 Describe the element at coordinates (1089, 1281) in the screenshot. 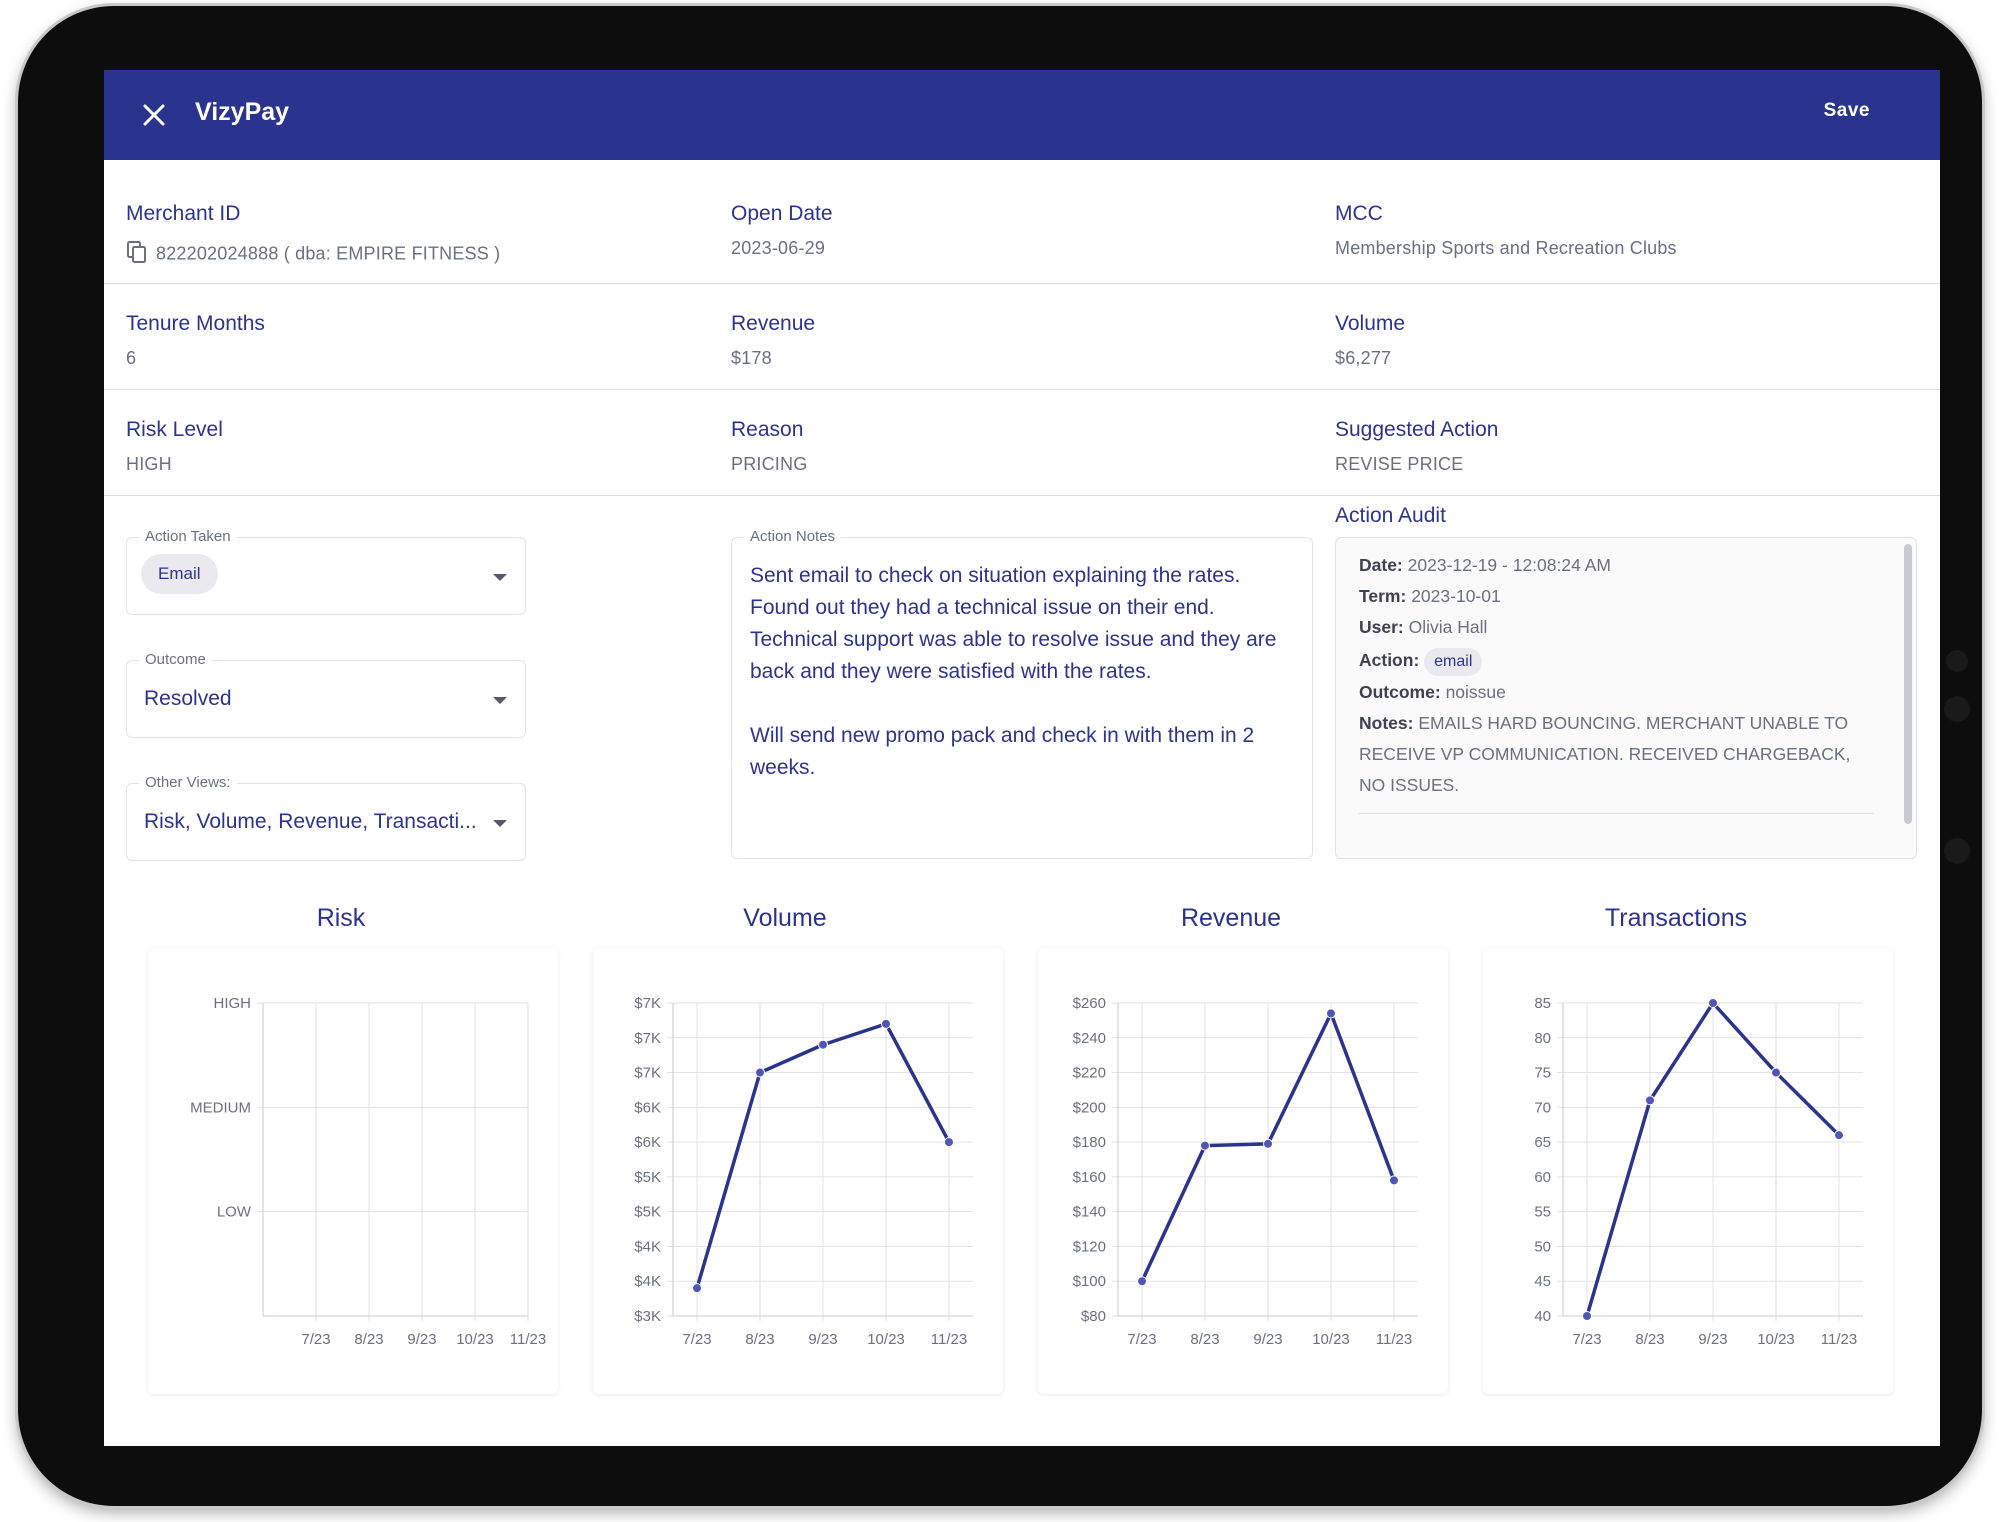

I see `y-tick-label: $100` at that location.